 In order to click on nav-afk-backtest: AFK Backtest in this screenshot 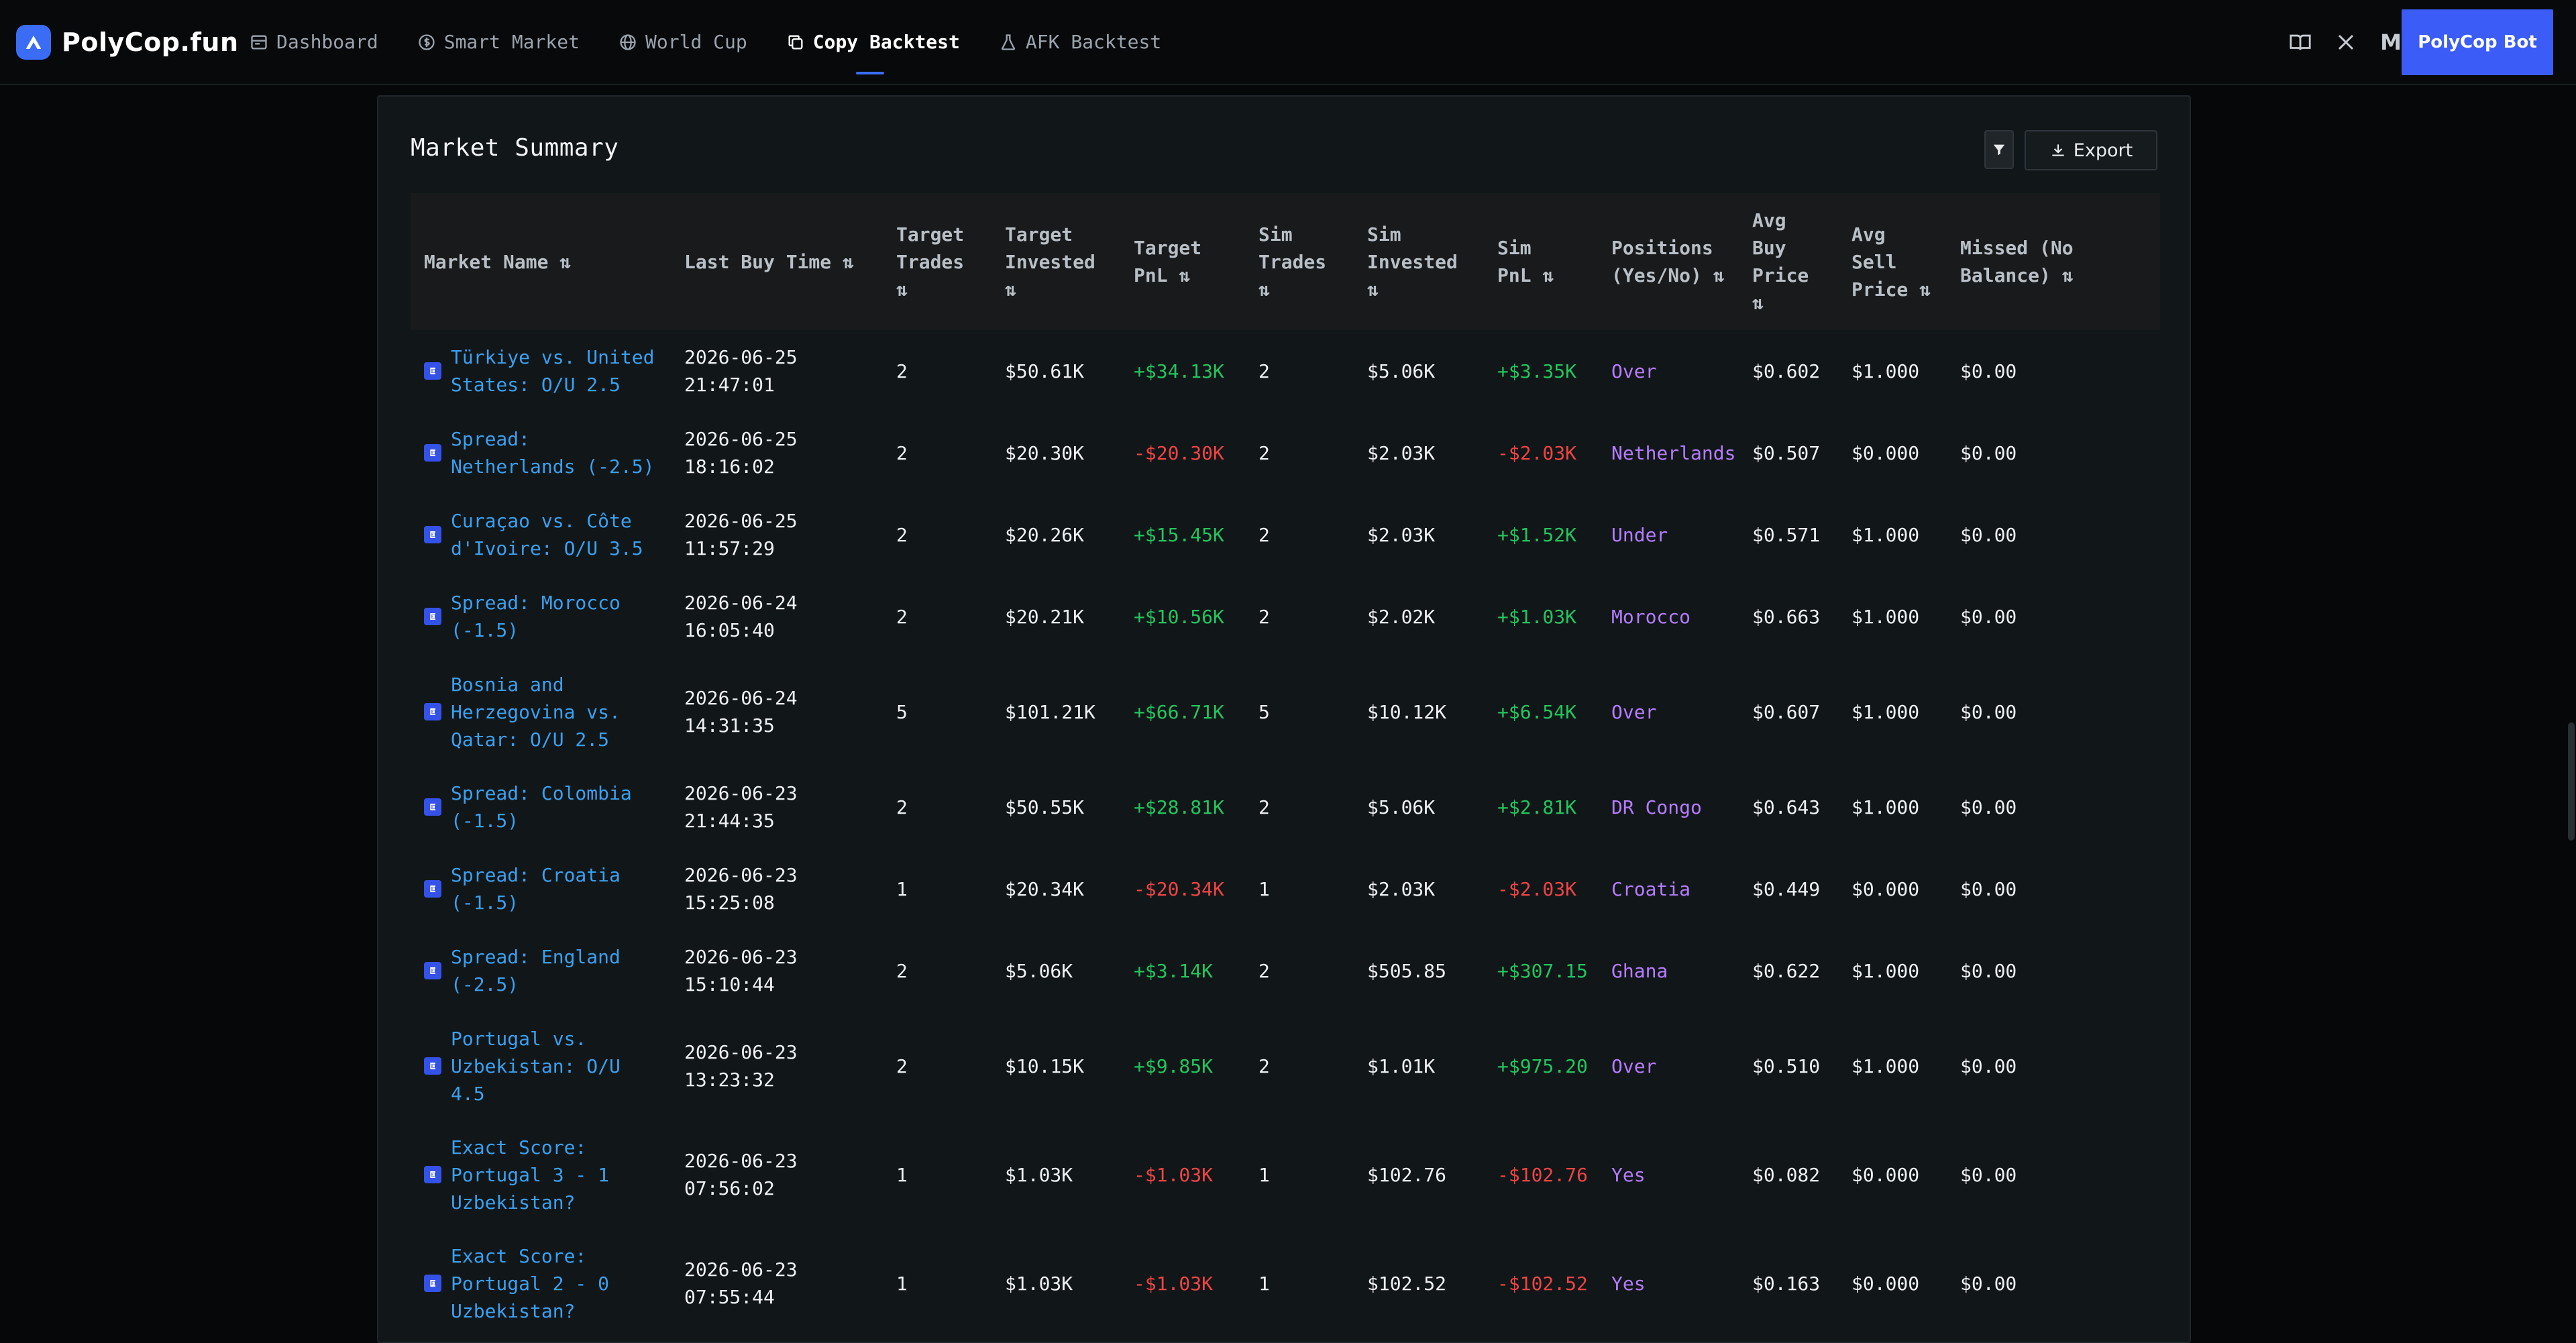, I will do `click(1080, 42)`.